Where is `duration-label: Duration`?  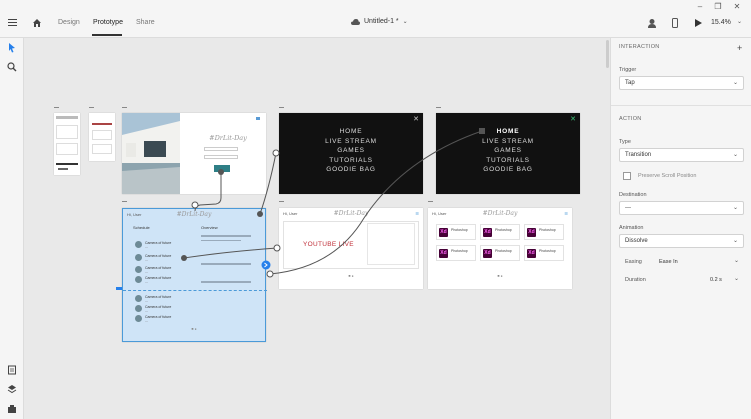 duration-label: Duration is located at coordinates (635, 280).